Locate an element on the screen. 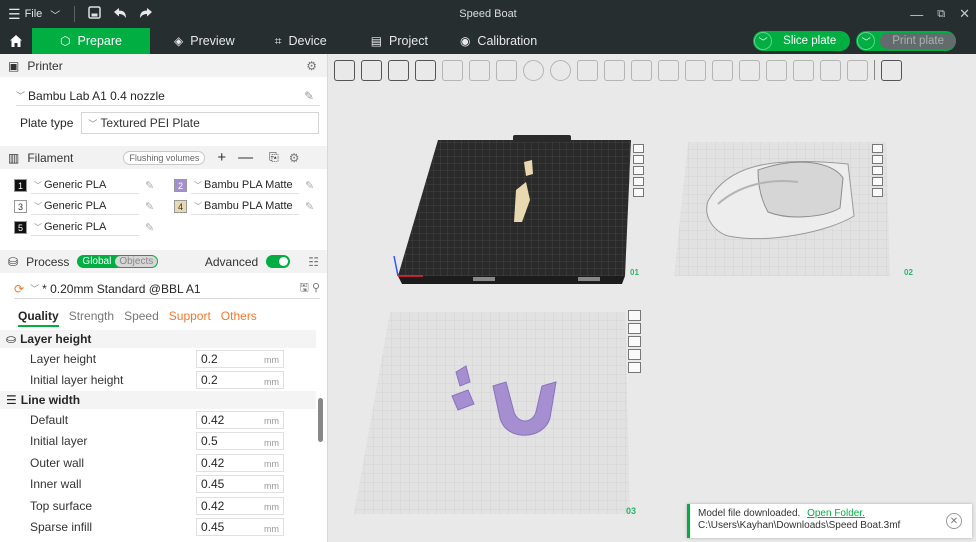  printer-selector: ﹀ Bambu Lab A1 0.4 nozzle ✎ is located at coordinates (168, 96).